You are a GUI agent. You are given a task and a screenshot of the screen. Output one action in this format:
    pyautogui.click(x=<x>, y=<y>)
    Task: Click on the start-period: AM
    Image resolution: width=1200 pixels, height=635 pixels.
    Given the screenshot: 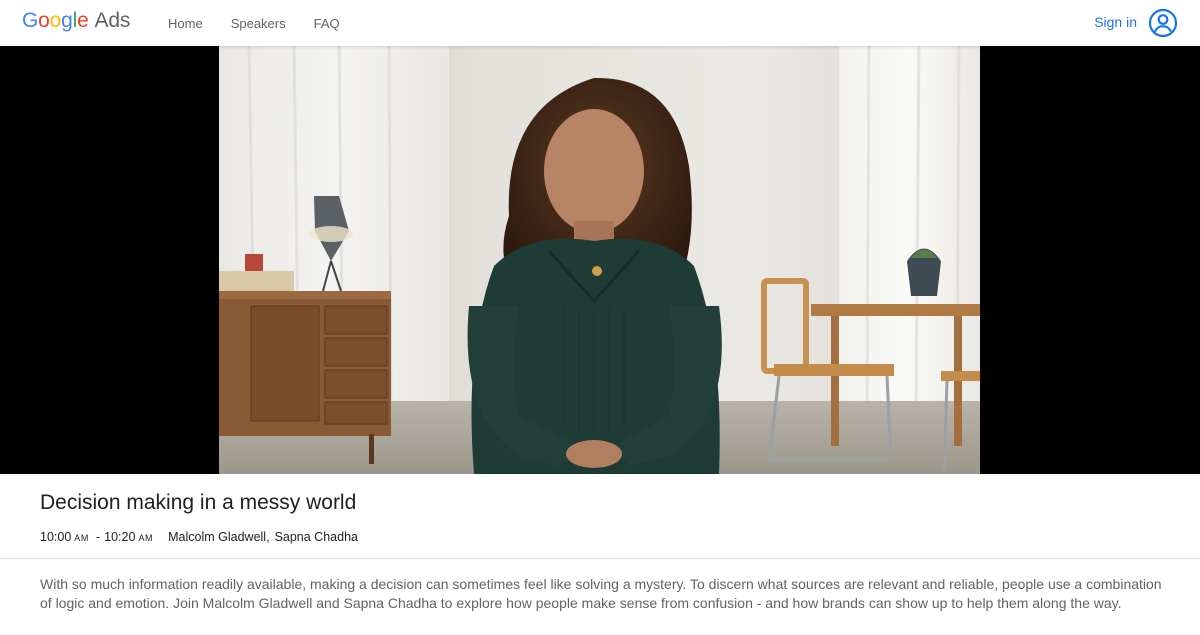 What is the action you would take?
    pyautogui.click(x=81, y=538)
    